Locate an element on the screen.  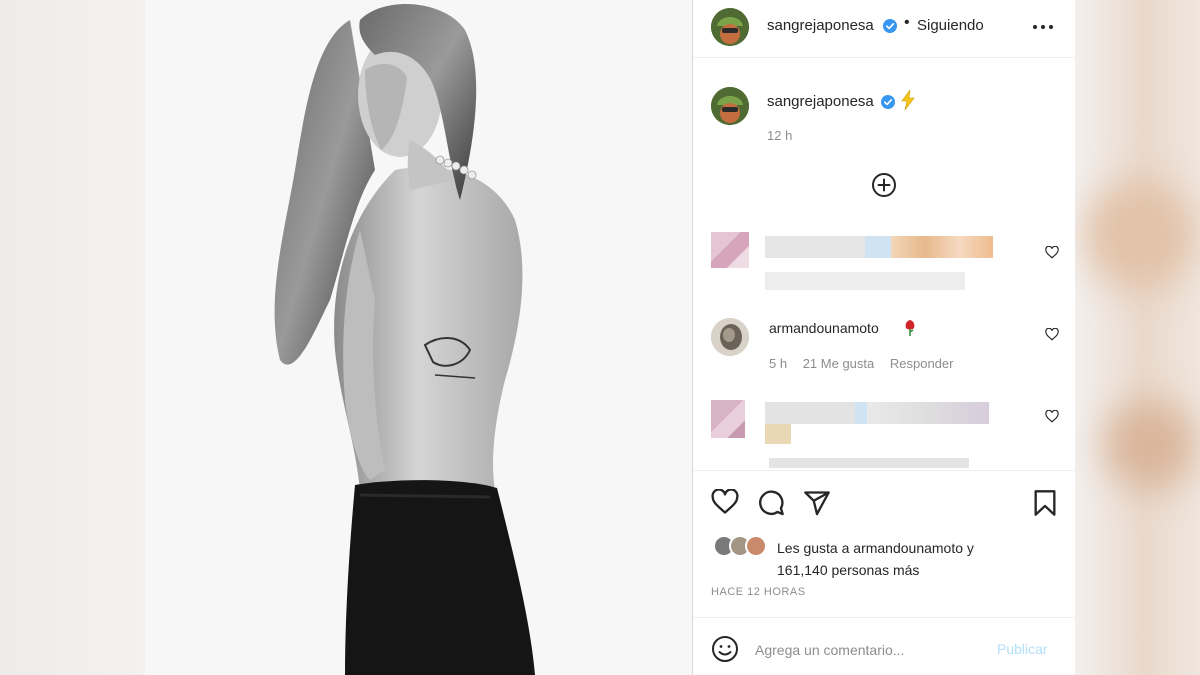
more-options-icon is located at coordinates (1044, 27).